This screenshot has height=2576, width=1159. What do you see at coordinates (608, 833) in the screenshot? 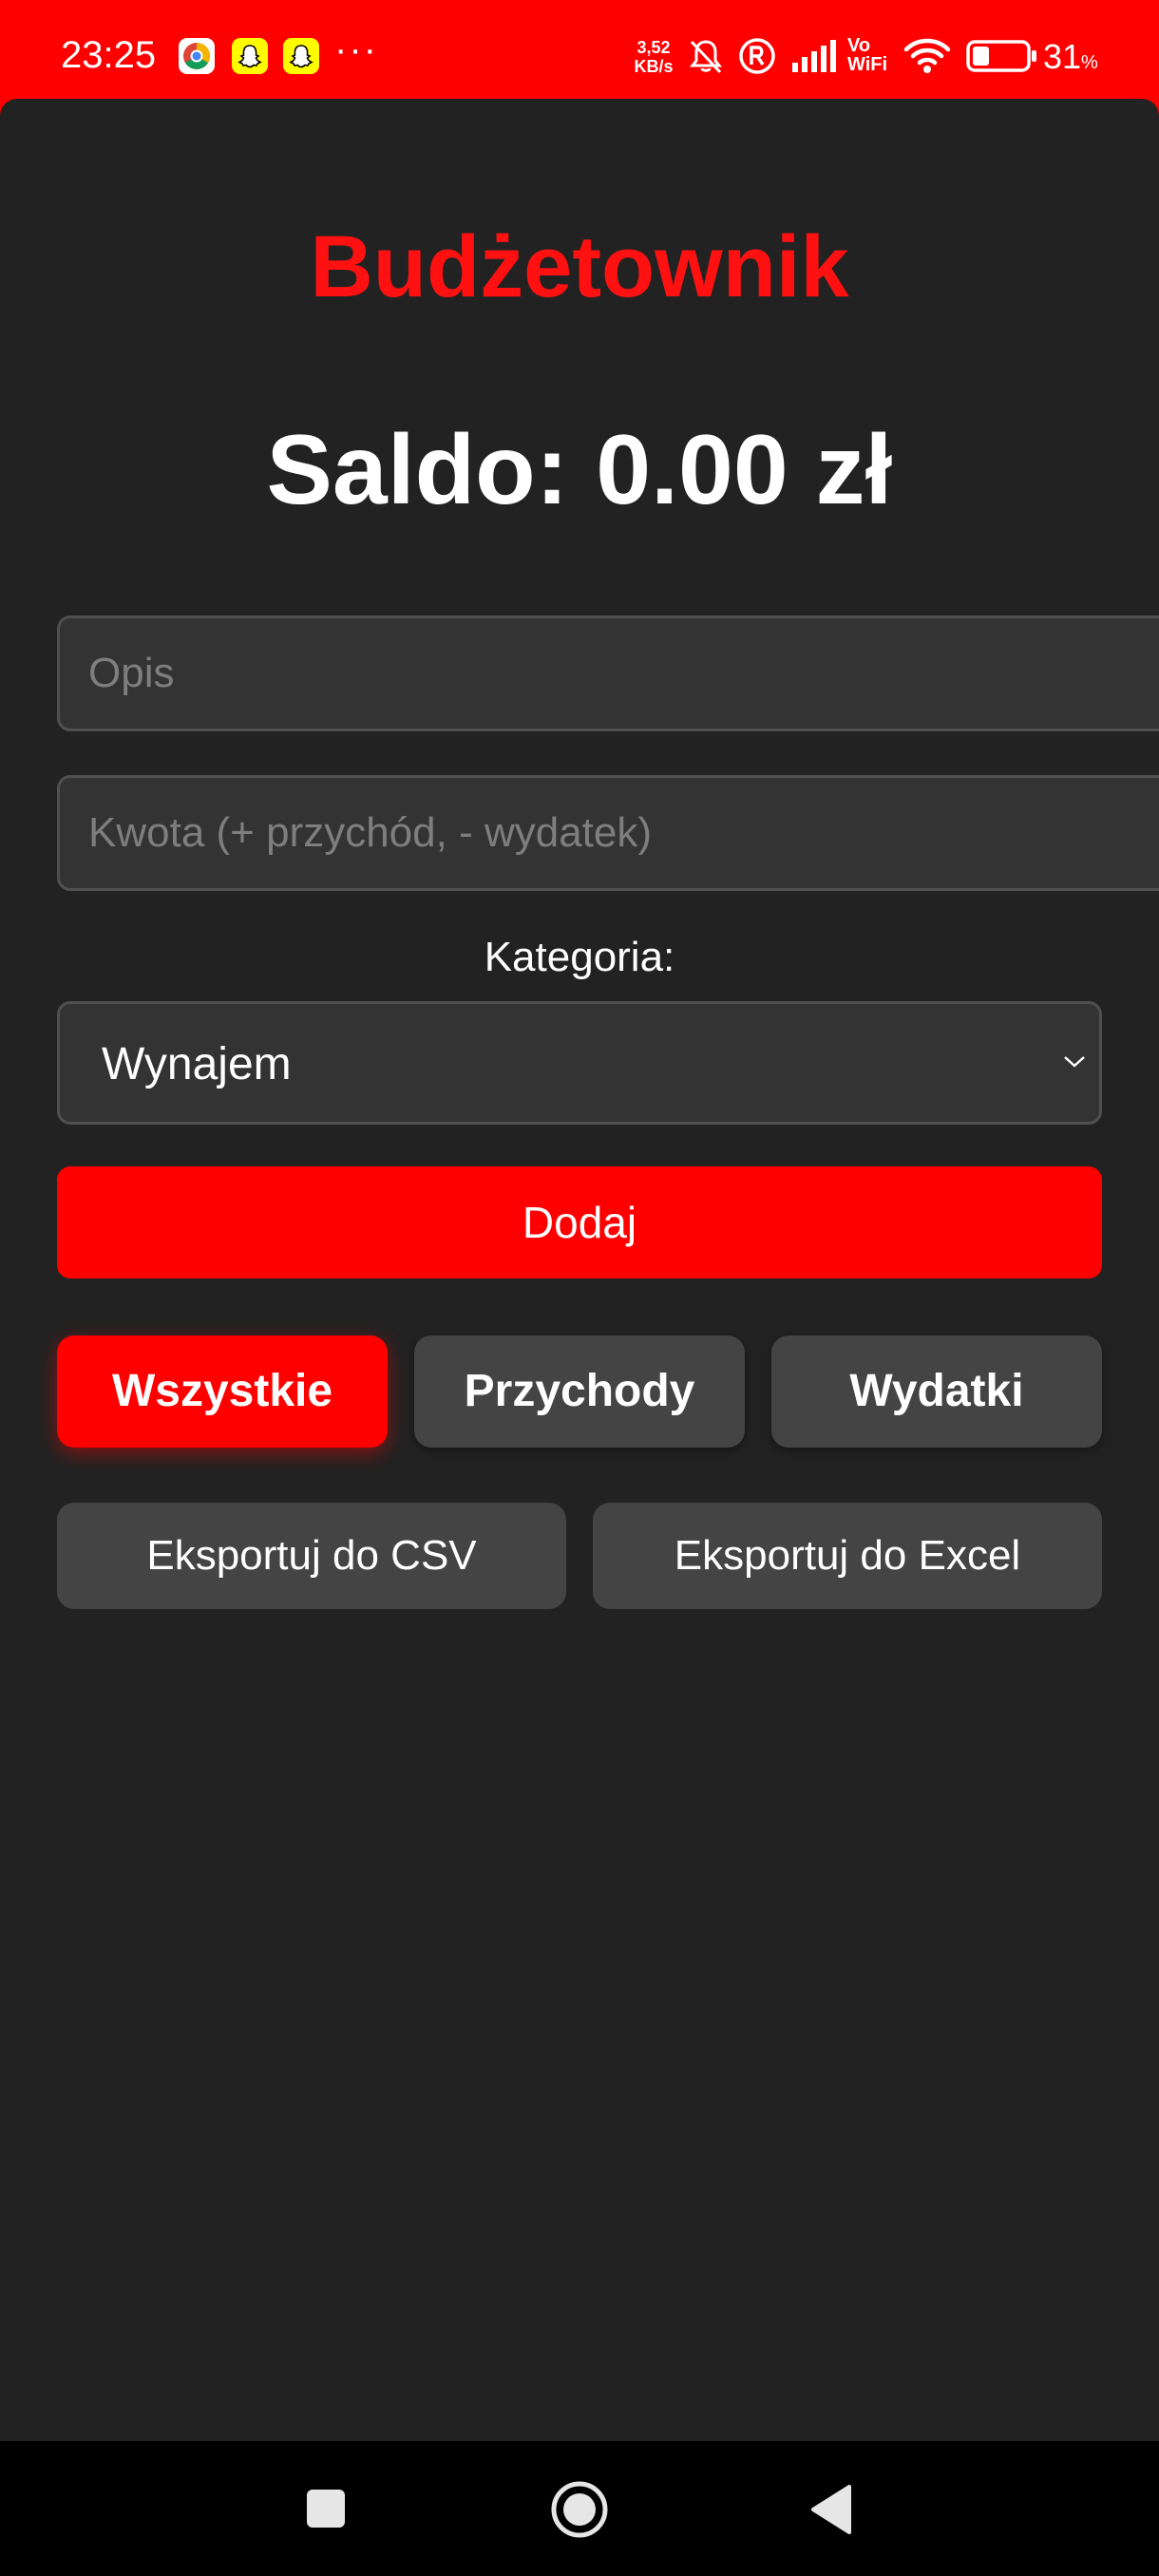
I see `amount-input` at bounding box center [608, 833].